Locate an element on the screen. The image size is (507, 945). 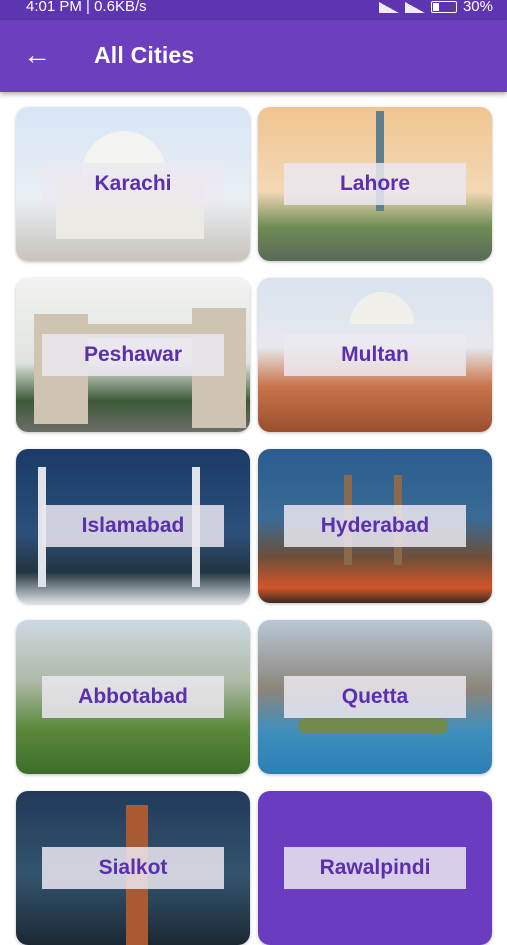
battery-icon is located at coordinates (443, 7).